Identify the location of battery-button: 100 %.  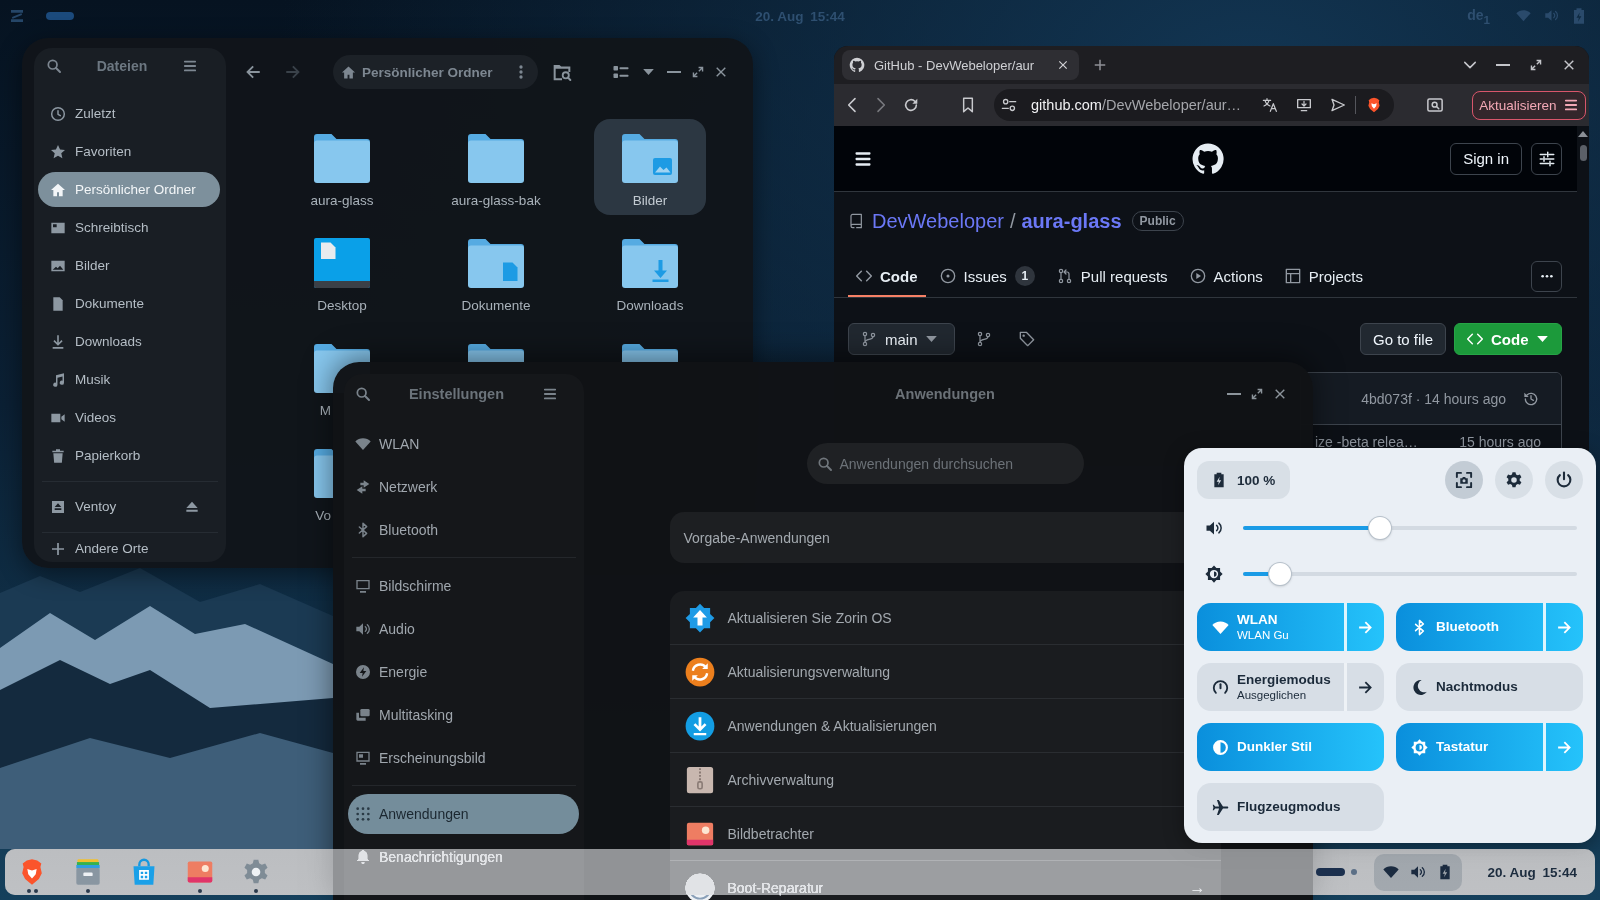
(1243, 480).